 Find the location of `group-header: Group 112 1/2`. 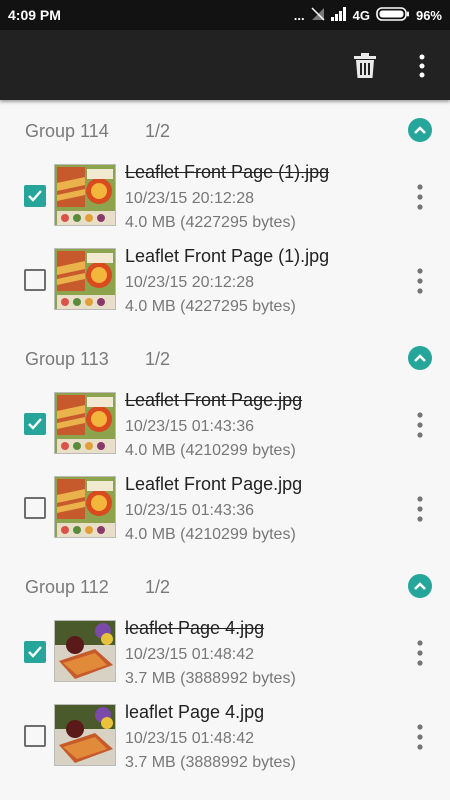

group-header: Group 112 1/2 is located at coordinates (225, 586).